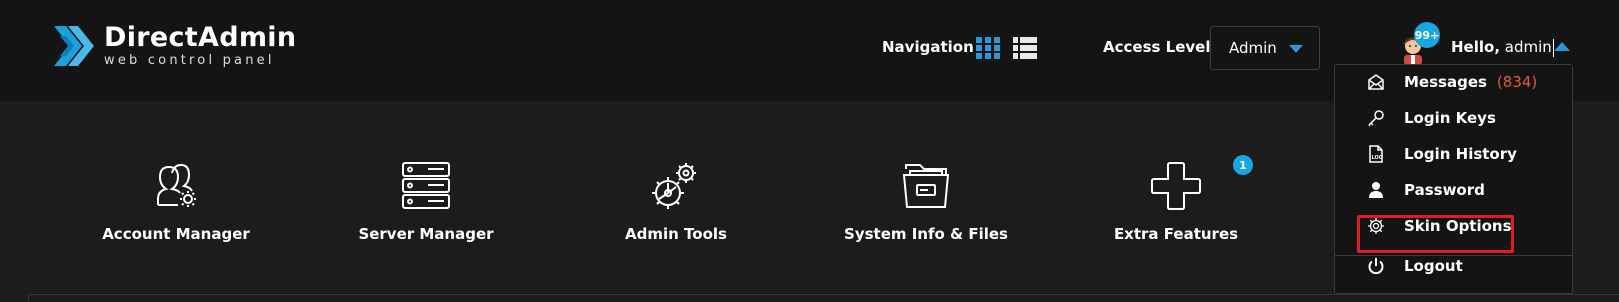 This screenshot has width=1619, height=302. Describe the element at coordinates (426, 234) in the screenshot. I see `tile-label: Server Manager` at that location.